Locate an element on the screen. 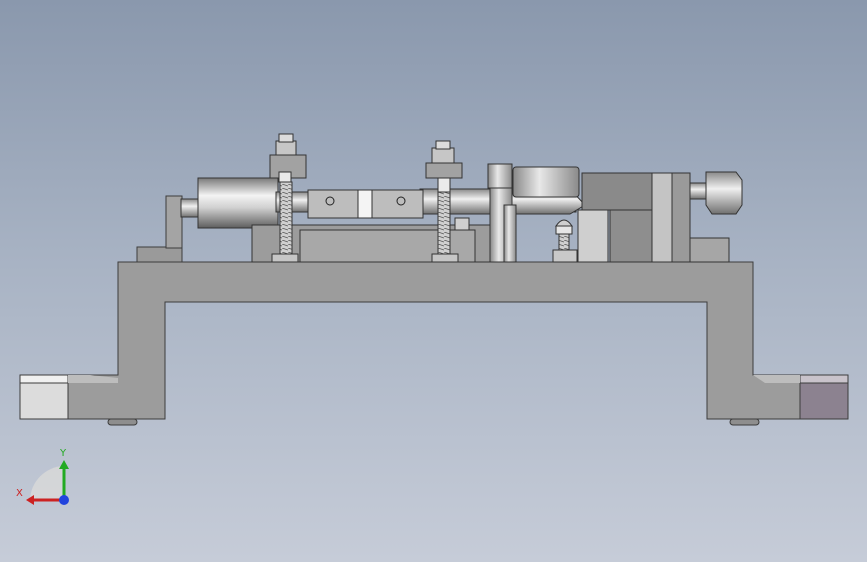  adjust-knob-icon is located at coordinates (724, 193).